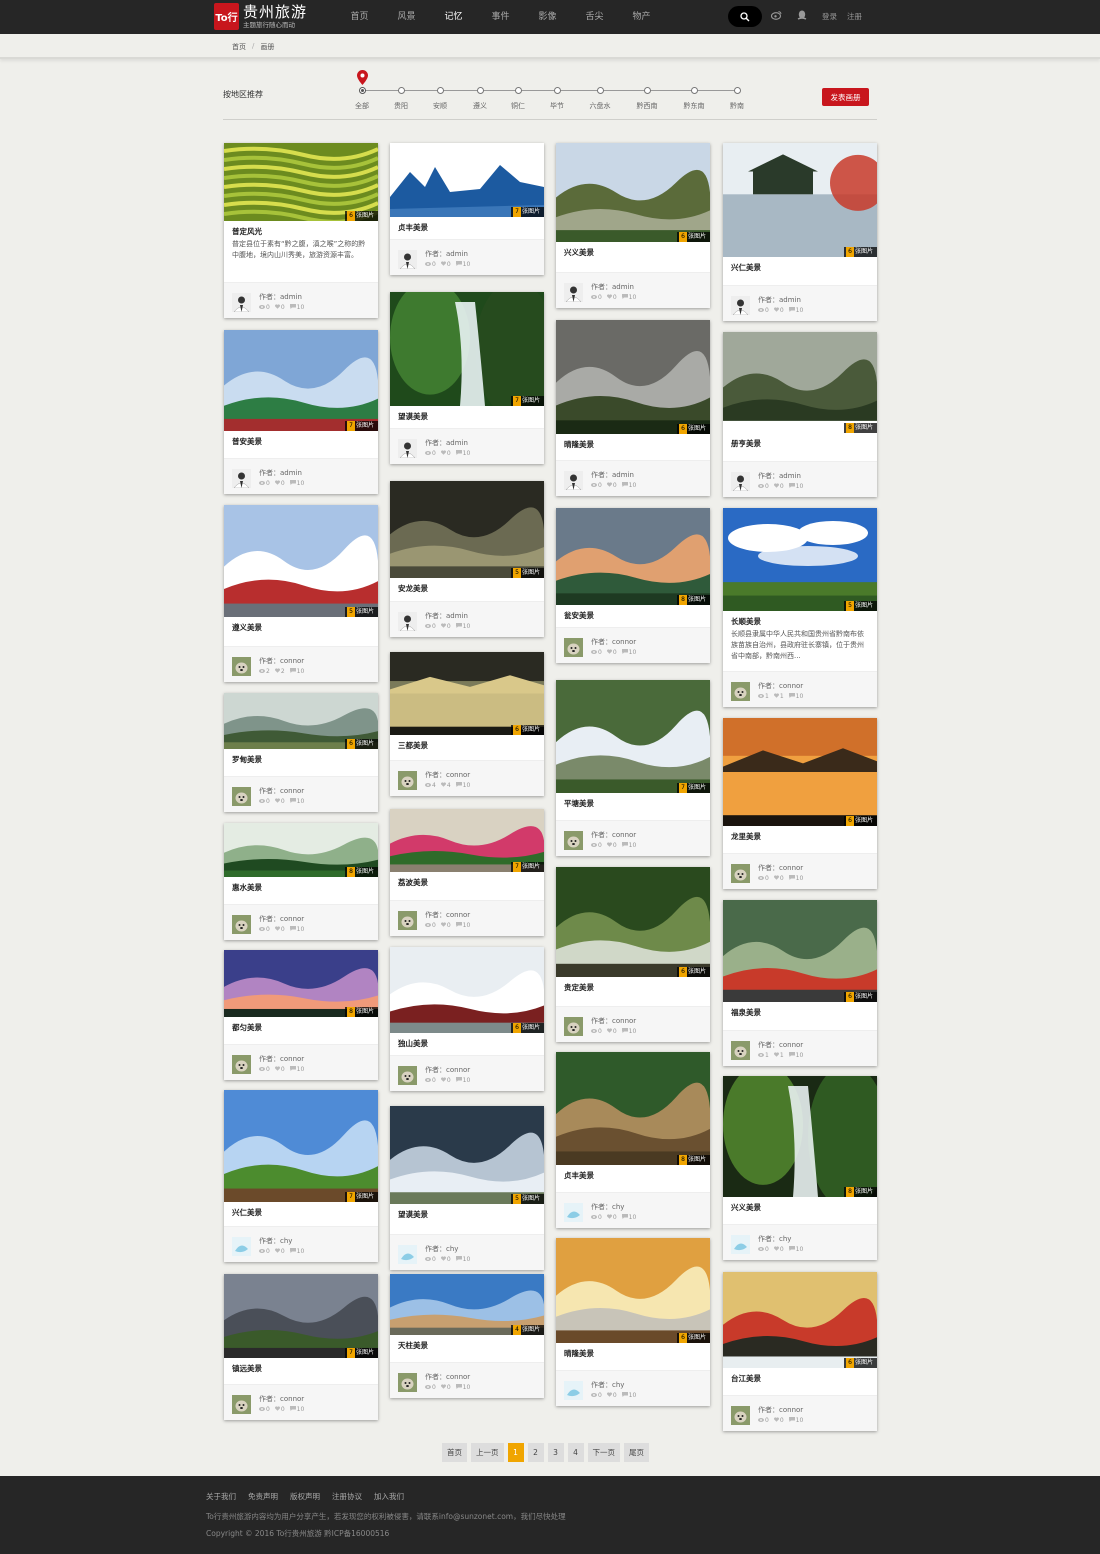 The width and height of the screenshot is (1100, 1554). I want to click on album-title: 兴仁美景, so click(301, 1210).